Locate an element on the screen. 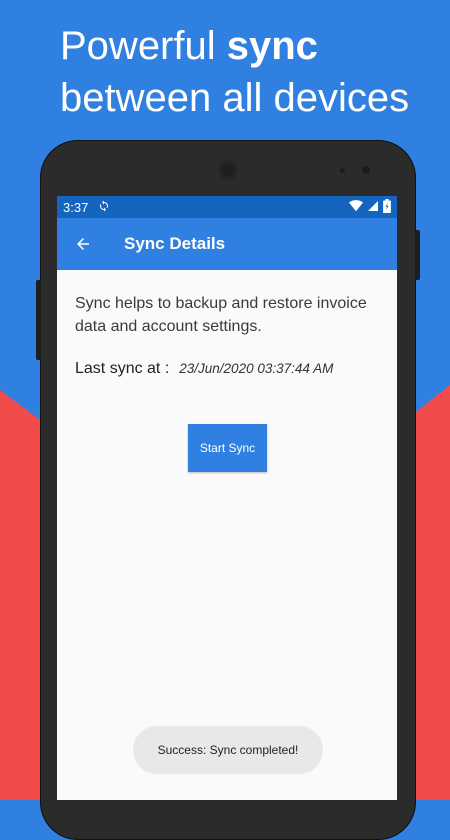 This screenshot has height=840, width=450. app-bar: Sync Details is located at coordinates (227, 244).